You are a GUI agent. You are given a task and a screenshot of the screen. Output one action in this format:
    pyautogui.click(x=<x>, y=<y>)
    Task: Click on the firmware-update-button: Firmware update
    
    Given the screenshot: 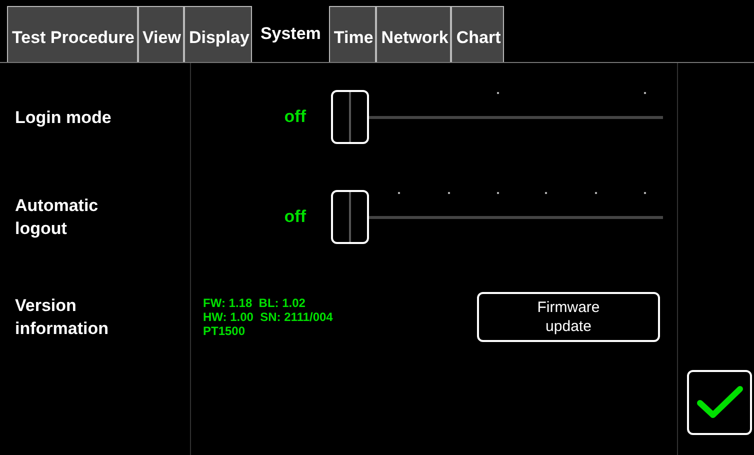 What is the action you would take?
    pyautogui.click(x=568, y=317)
    